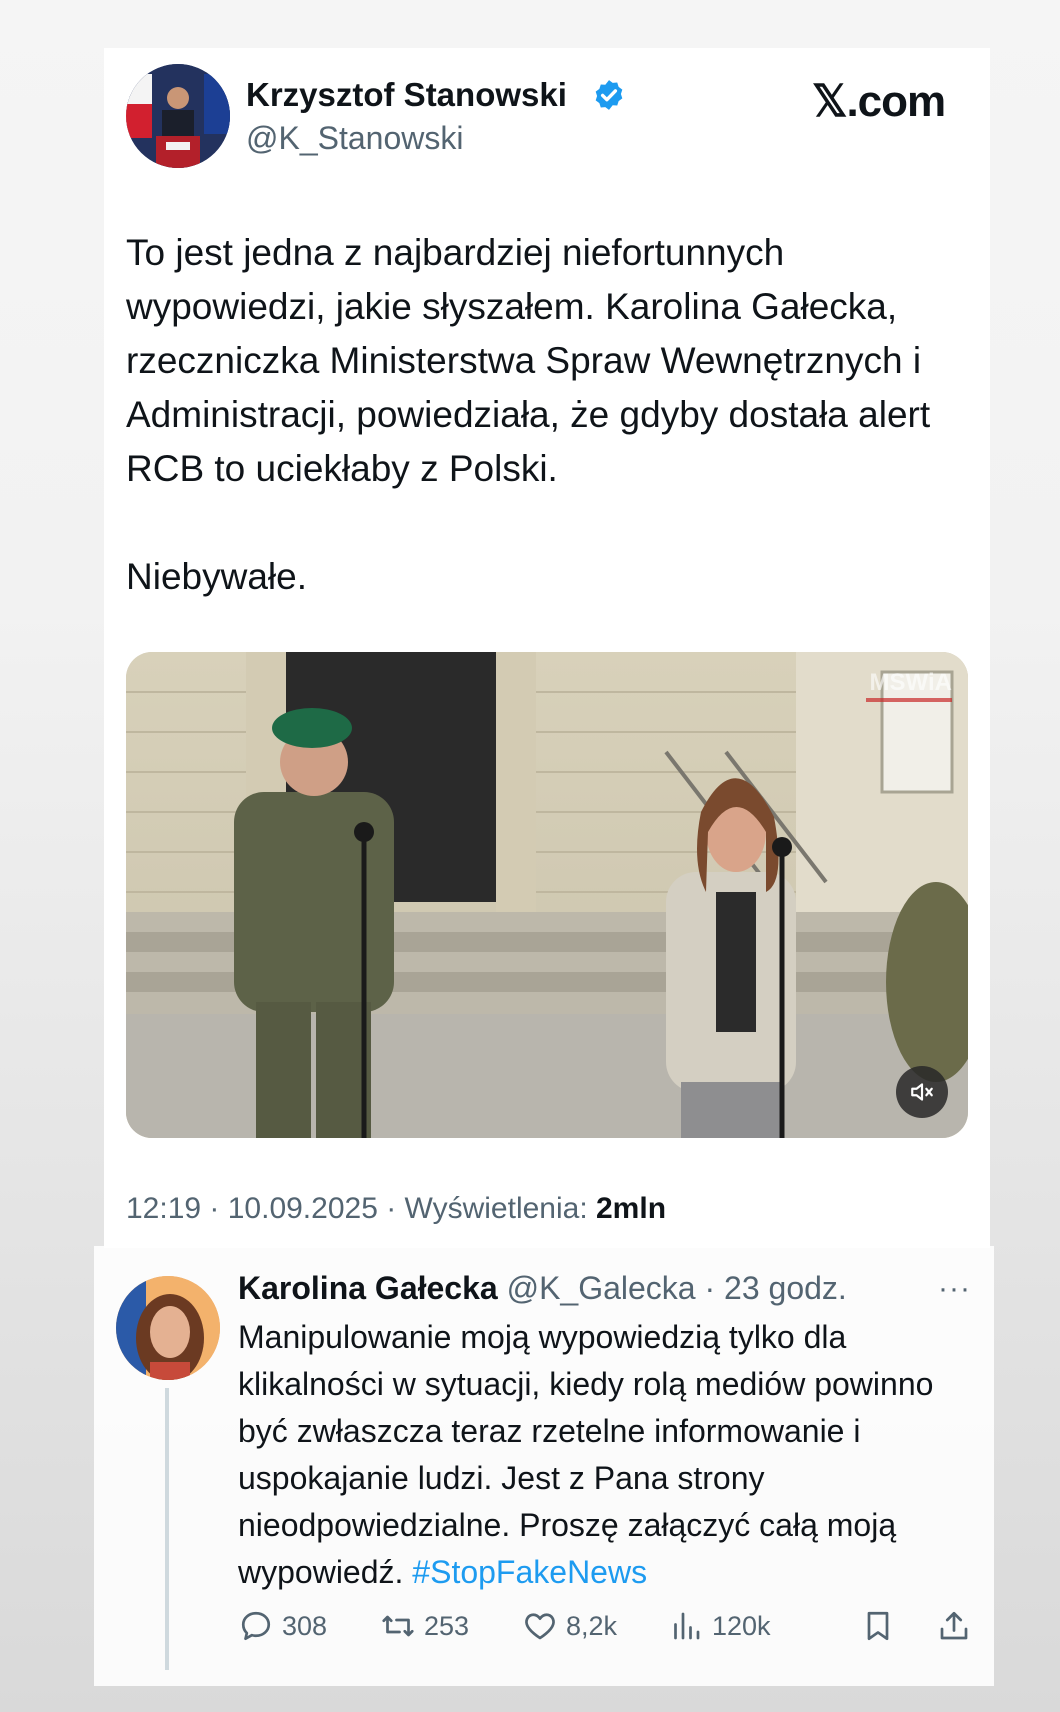 The height and width of the screenshot is (1712, 1060). I want to click on views-button: 120k, so click(719, 1626).